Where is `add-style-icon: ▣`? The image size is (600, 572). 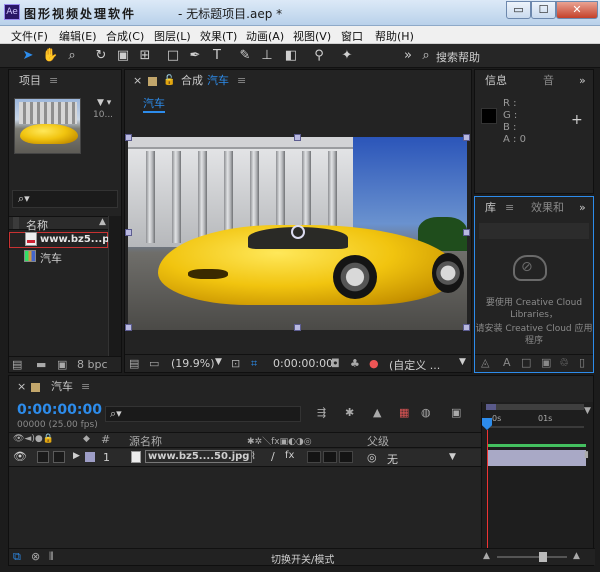 add-style-icon: ▣ is located at coordinates (546, 362).